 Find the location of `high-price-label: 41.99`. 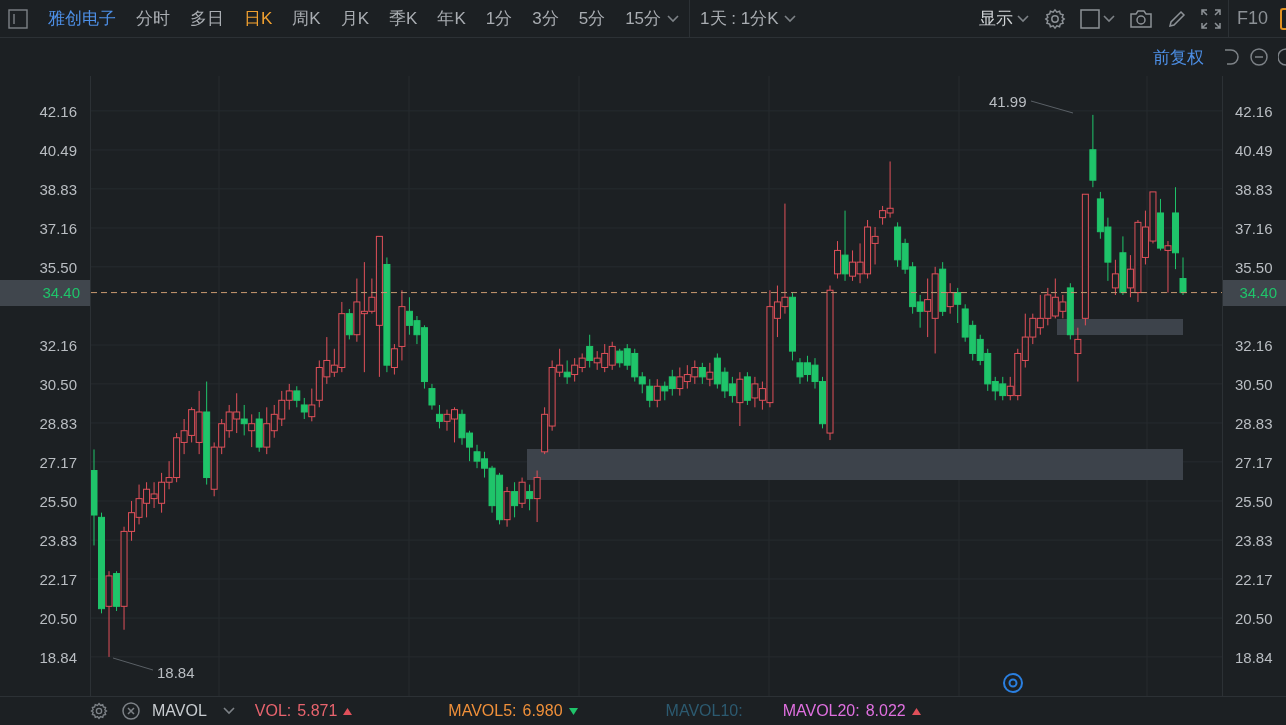

high-price-label: 41.99 is located at coordinates (1008, 101).